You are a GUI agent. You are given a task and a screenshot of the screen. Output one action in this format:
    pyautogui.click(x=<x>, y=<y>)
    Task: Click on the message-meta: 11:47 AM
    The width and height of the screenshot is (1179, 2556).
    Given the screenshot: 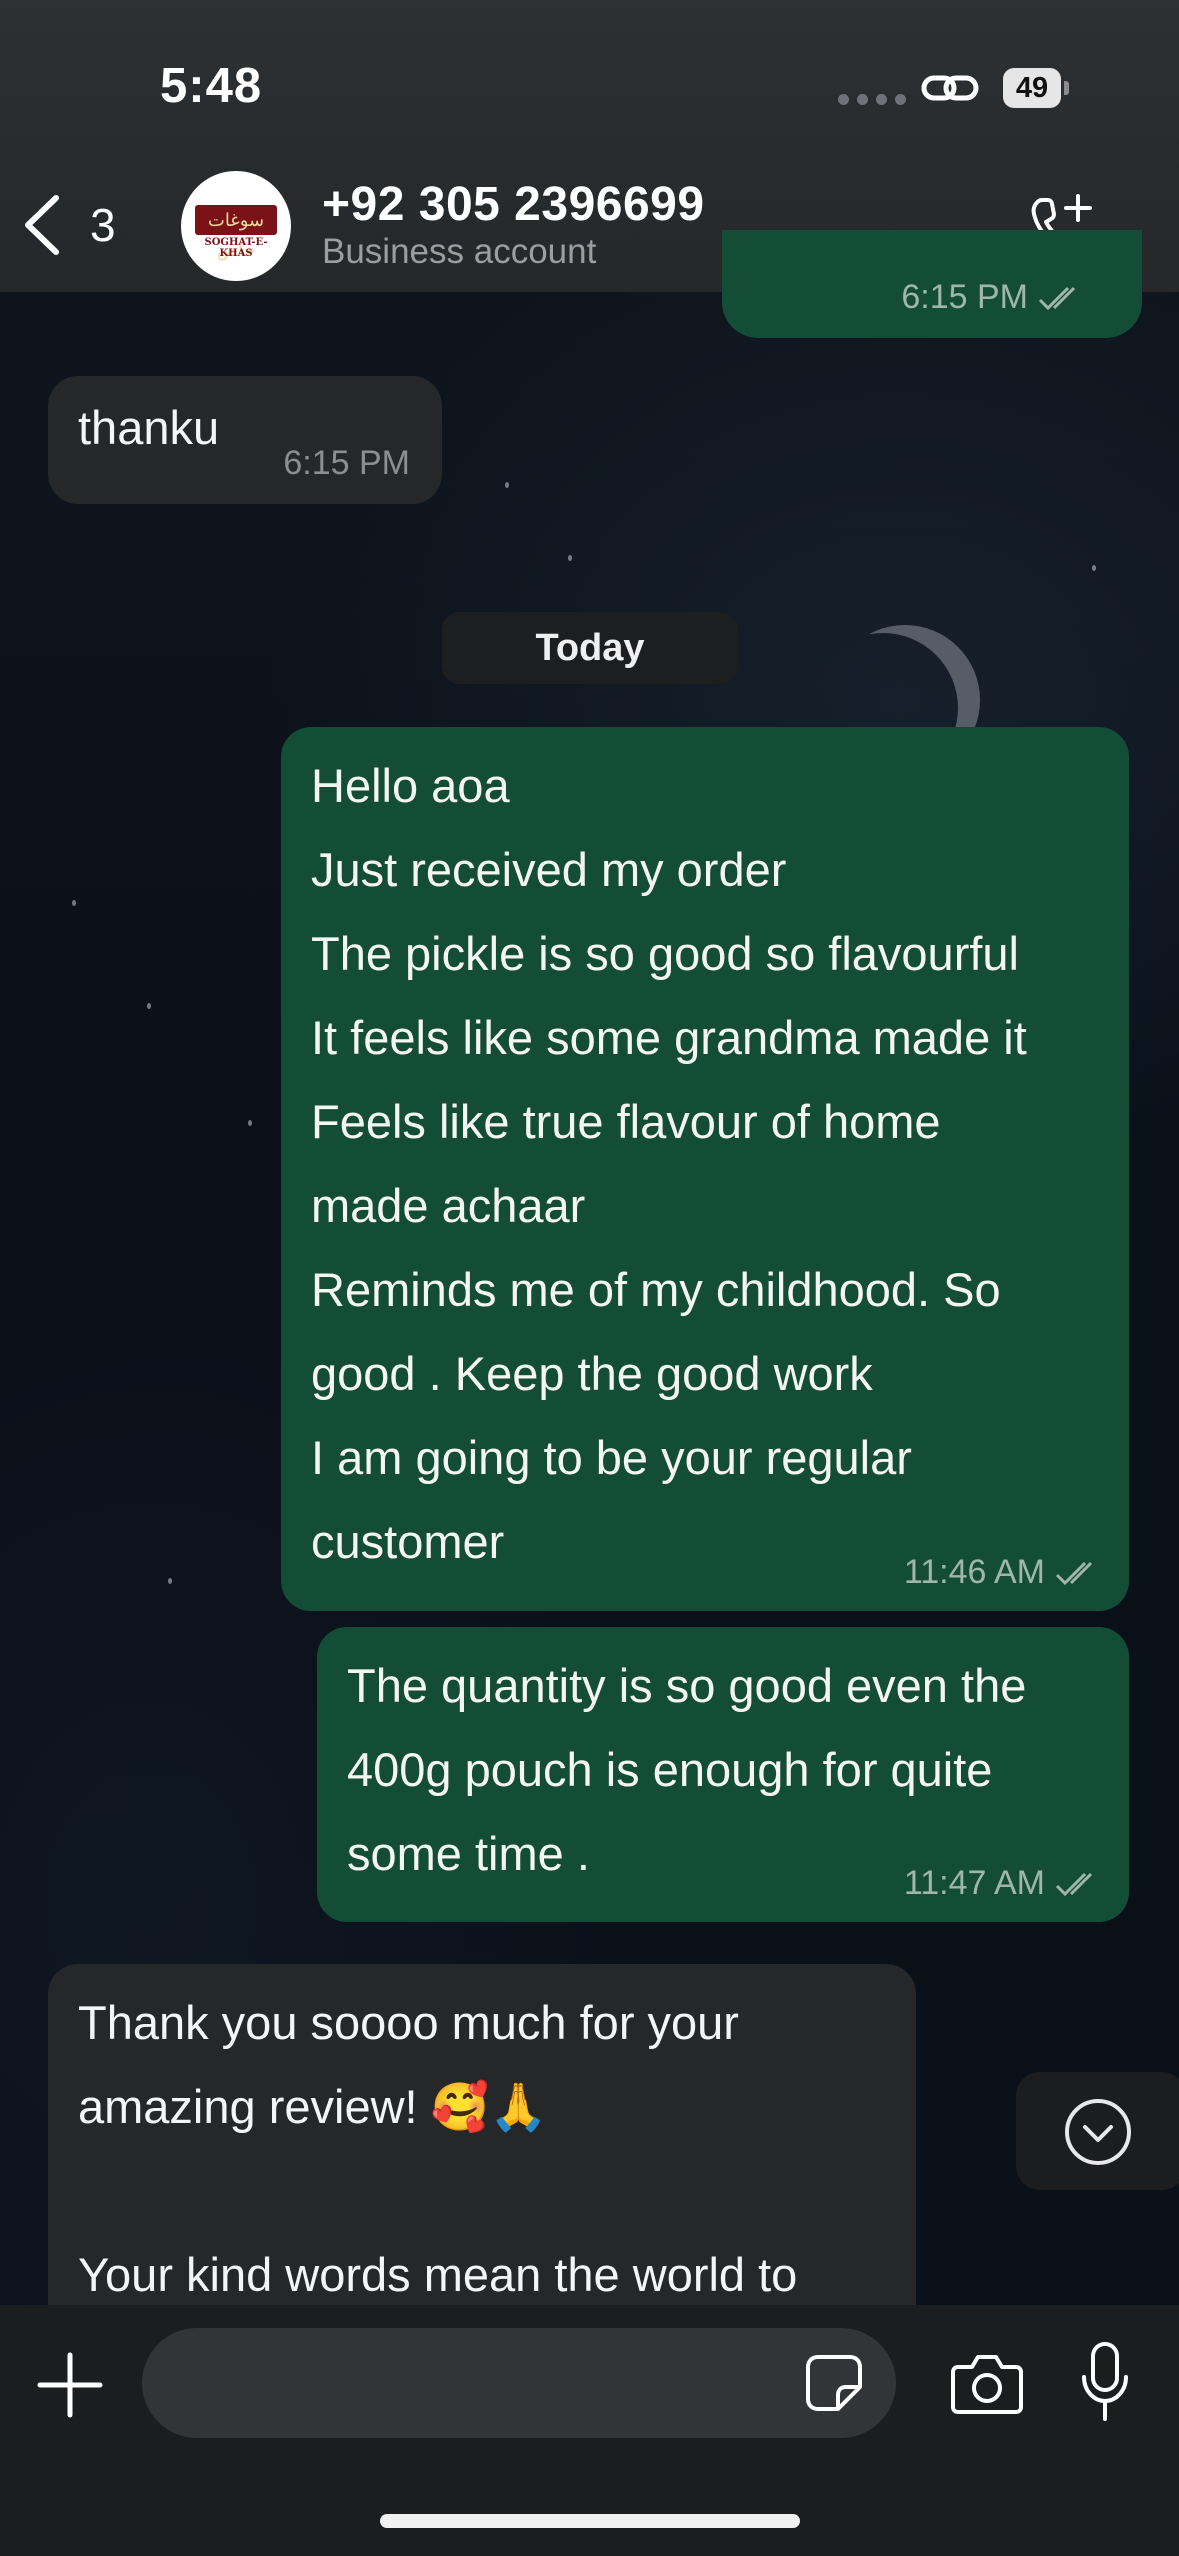 What is the action you would take?
    pyautogui.click(x=1002, y=1883)
    